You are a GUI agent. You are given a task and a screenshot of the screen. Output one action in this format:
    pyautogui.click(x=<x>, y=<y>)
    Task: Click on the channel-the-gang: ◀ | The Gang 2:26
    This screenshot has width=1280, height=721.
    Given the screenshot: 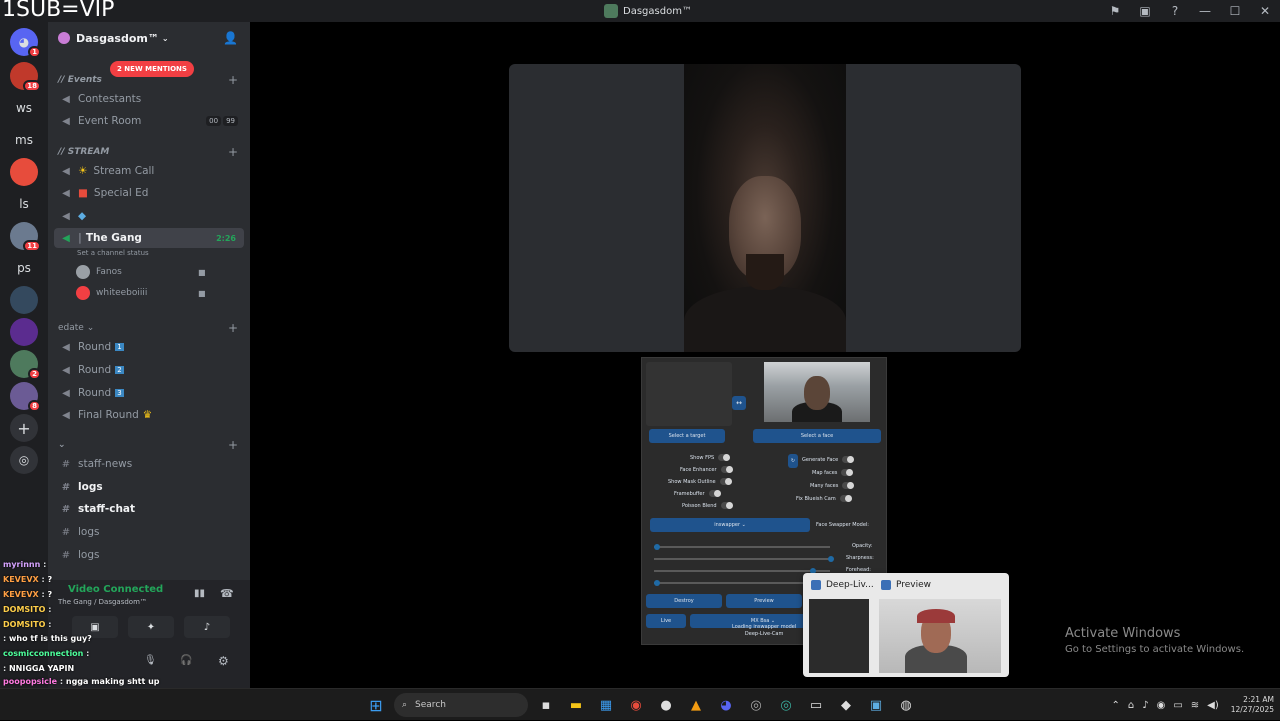 What is the action you would take?
    pyautogui.click(x=149, y=238)
    